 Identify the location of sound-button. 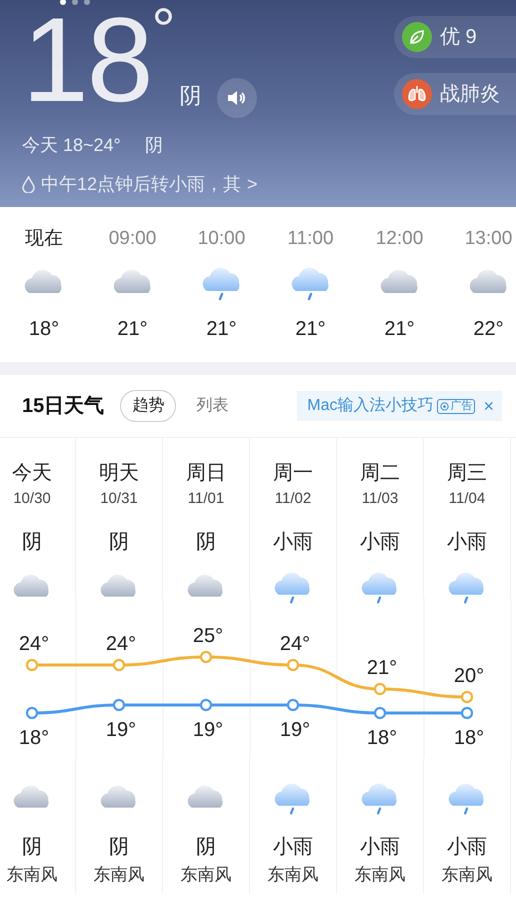
(237, 98).